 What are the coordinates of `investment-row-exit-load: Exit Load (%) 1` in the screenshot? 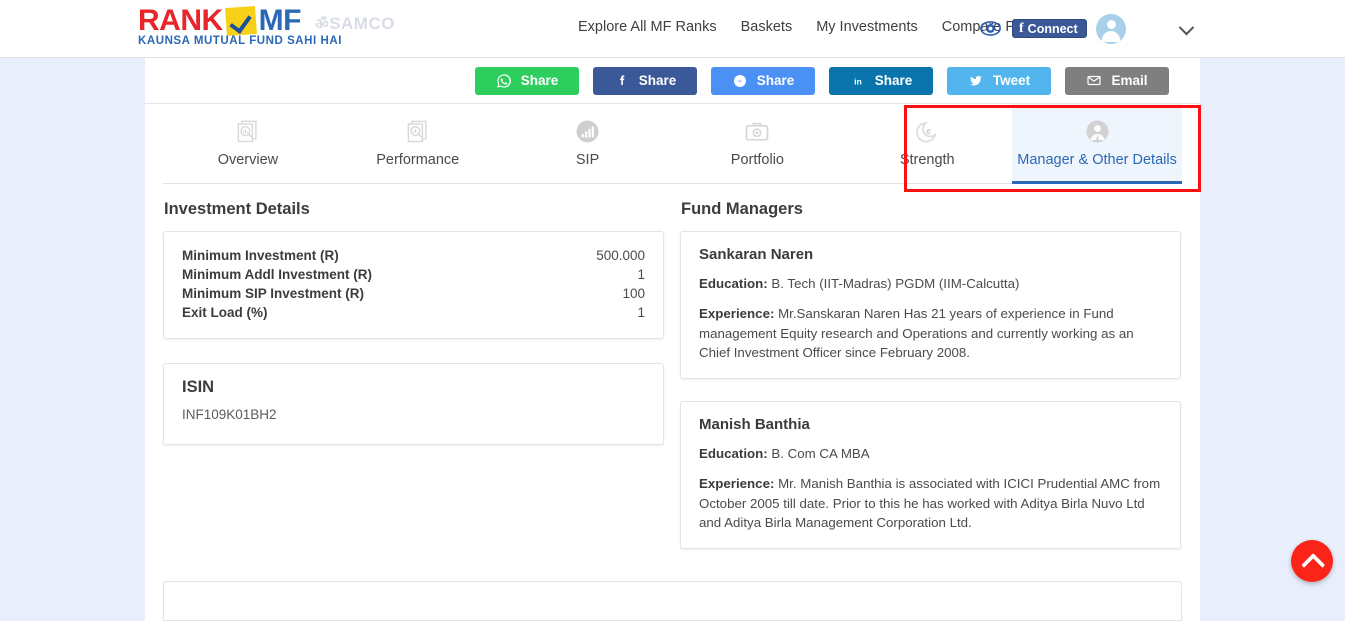 It's located at (413, 312).